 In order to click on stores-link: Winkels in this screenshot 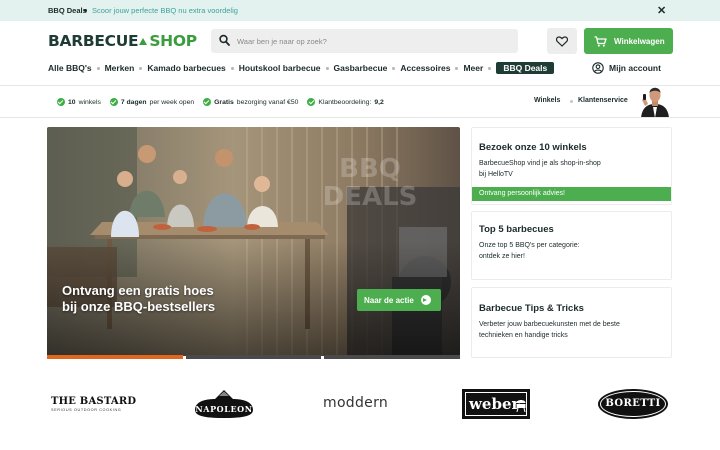, I will do `click(547, 100)`.